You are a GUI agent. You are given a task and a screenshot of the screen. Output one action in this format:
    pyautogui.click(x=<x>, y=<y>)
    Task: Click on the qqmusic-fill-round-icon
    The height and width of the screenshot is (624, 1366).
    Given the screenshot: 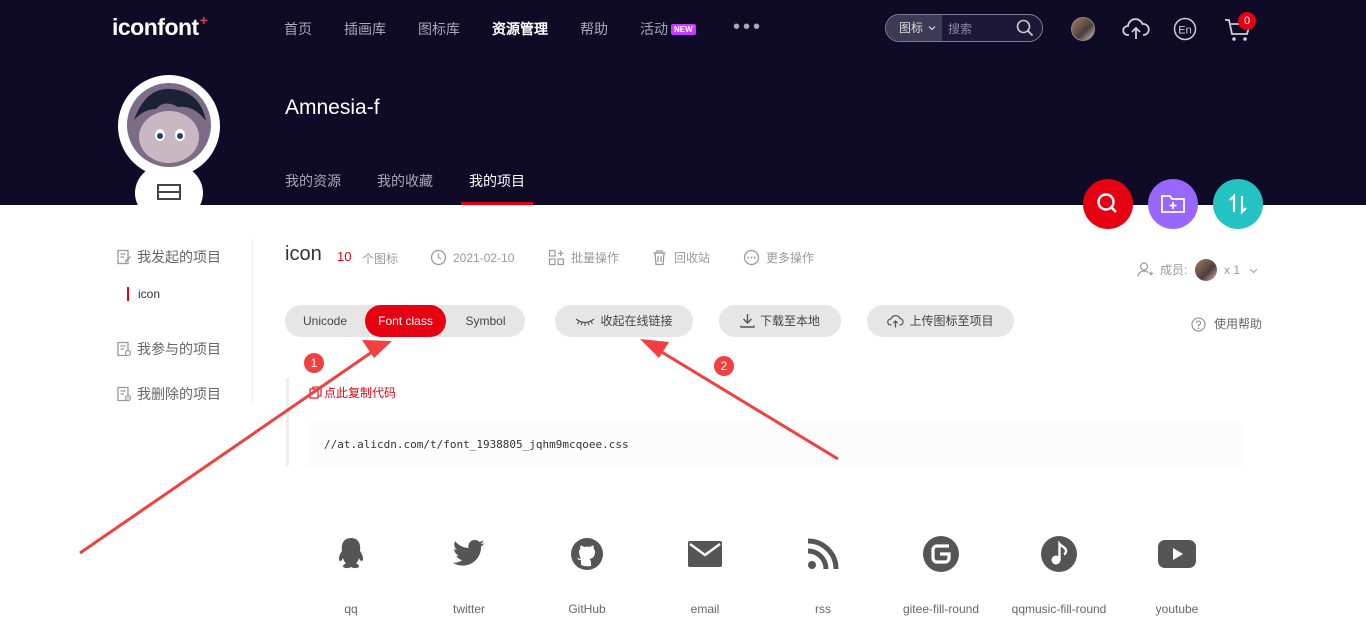 What is the action you would take?
    pyautogui.click(x=1059, y=554)
    